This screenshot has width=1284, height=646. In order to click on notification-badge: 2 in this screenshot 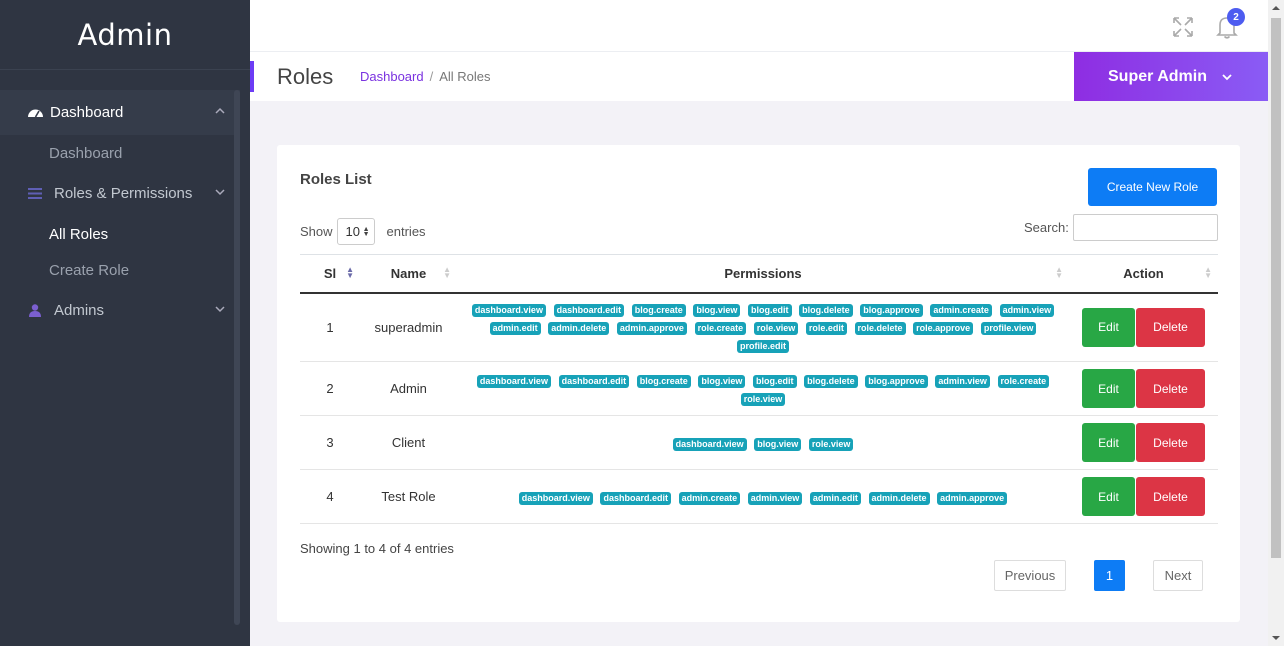, I will do `click(1236, 17)`.